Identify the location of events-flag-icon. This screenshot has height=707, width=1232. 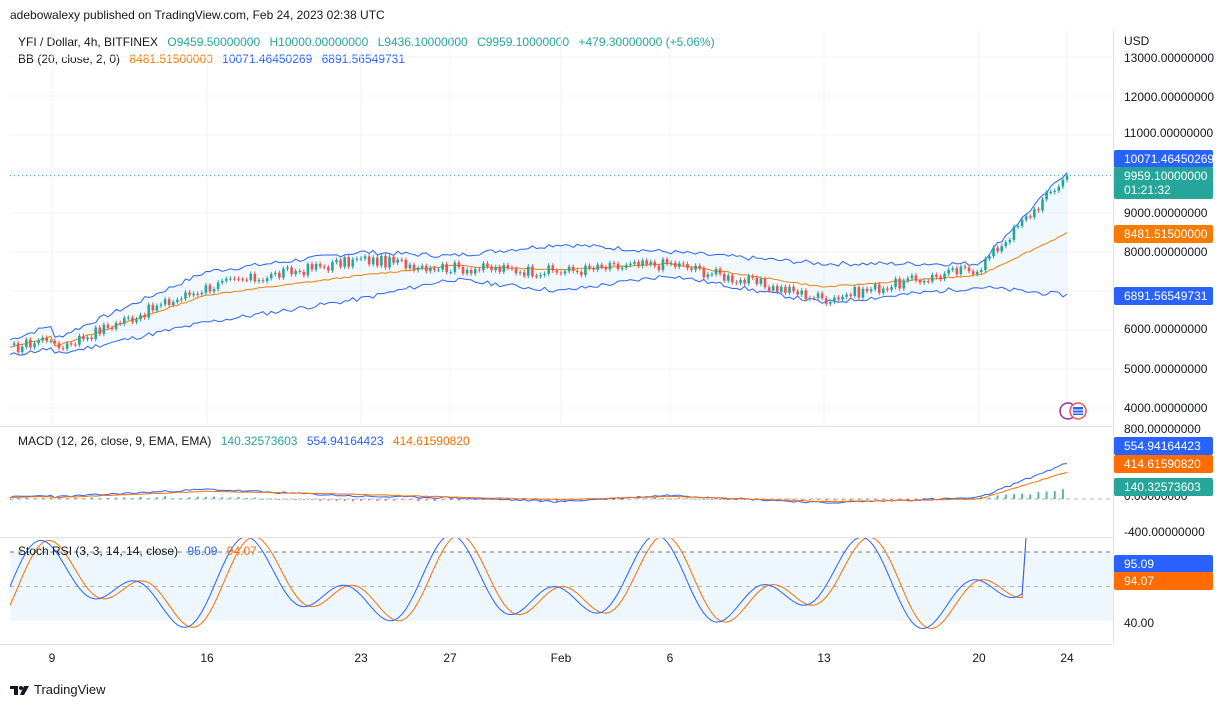
(1074, 411).